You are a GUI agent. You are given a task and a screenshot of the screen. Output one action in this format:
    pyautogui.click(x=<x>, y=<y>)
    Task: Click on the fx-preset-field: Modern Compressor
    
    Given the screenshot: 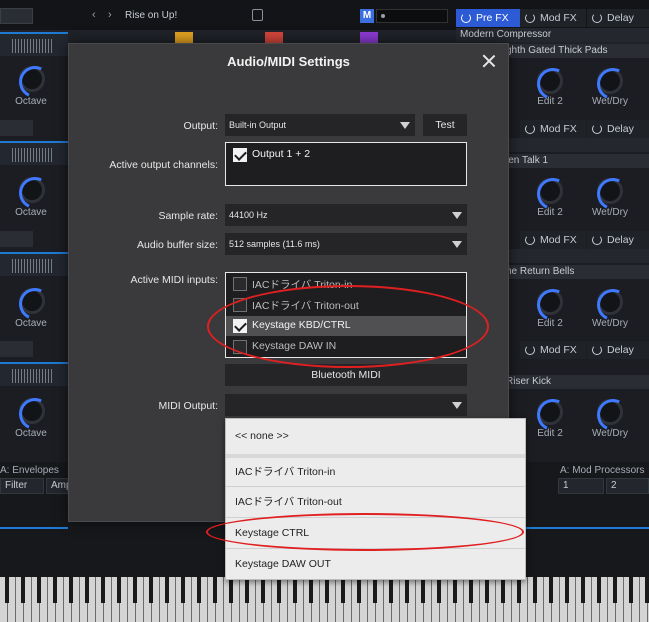 What is the action you would take?
    pyautogui.click(x=552, y=35)
    